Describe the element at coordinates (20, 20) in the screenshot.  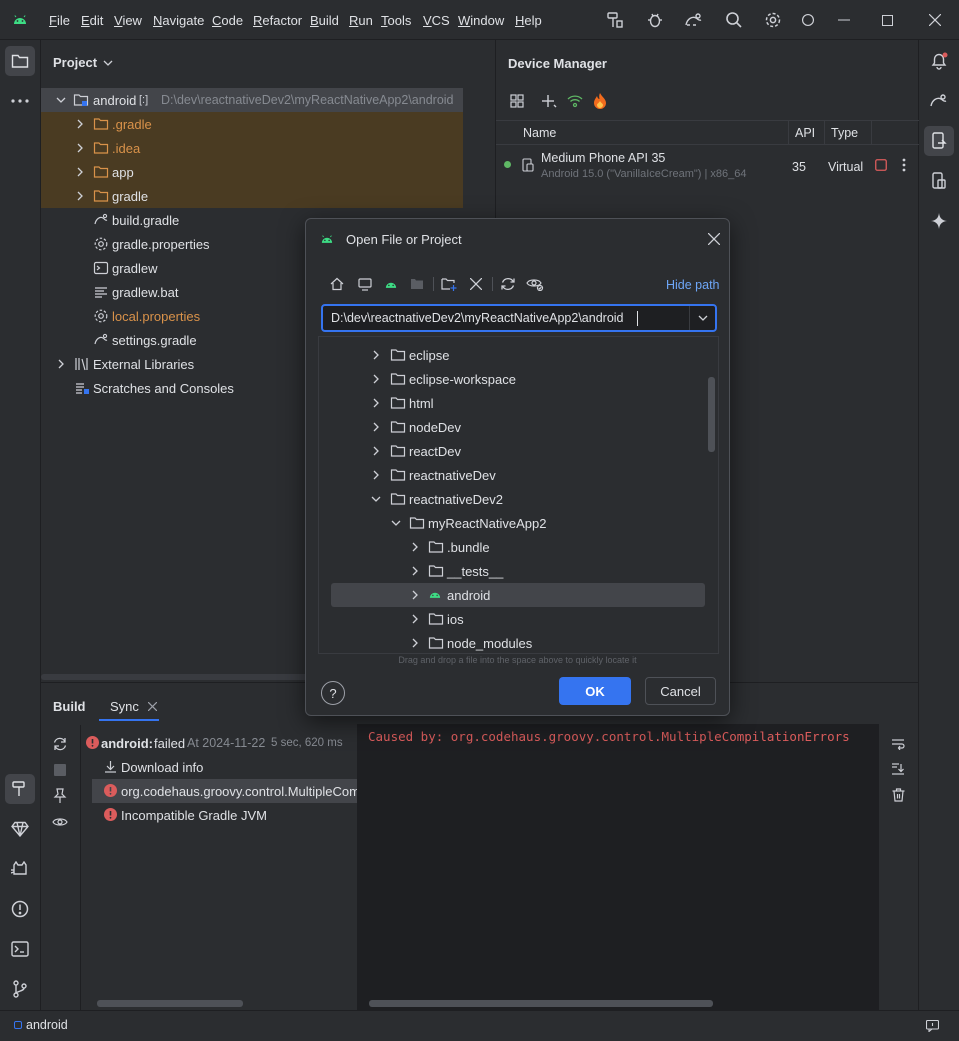
I see `android-logo-icon` at that location.